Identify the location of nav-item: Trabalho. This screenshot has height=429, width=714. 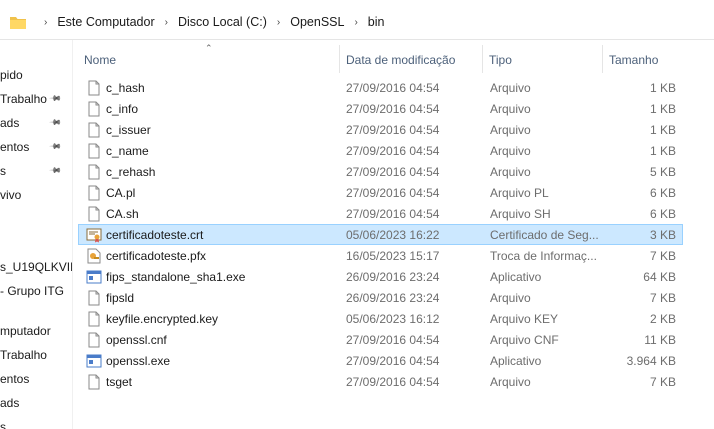
(23, 355).